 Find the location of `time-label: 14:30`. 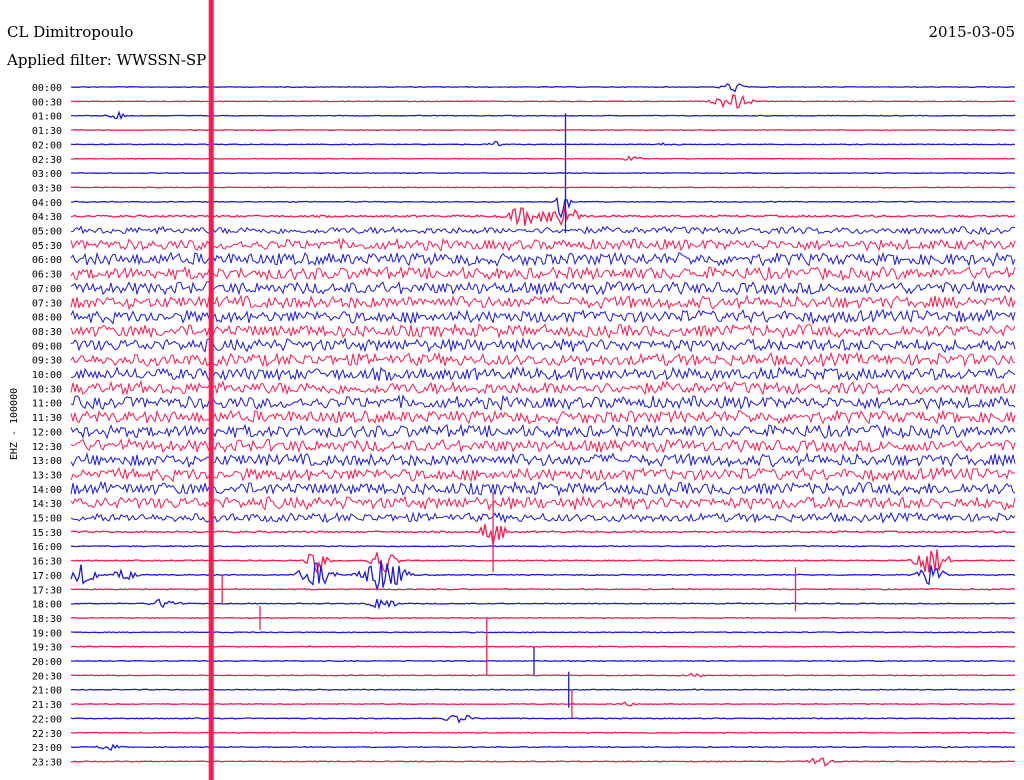

time-label: 14:30 is located at coordinates (47, 504).